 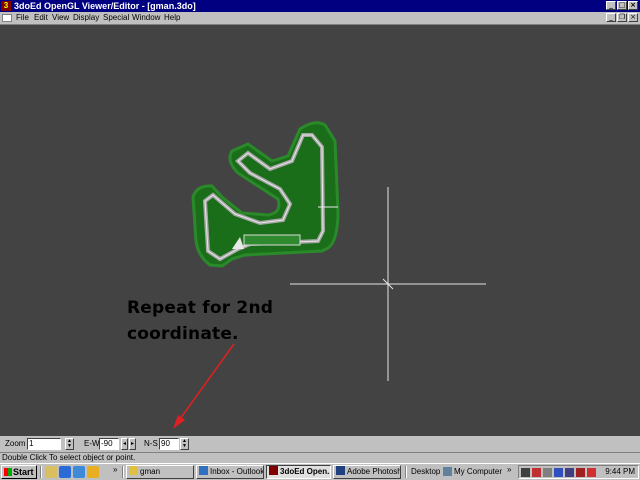 What do you see at coordinates (633, 5) in the screenshot?
I see `close-icon: ×` at bounding box center [633, 5].